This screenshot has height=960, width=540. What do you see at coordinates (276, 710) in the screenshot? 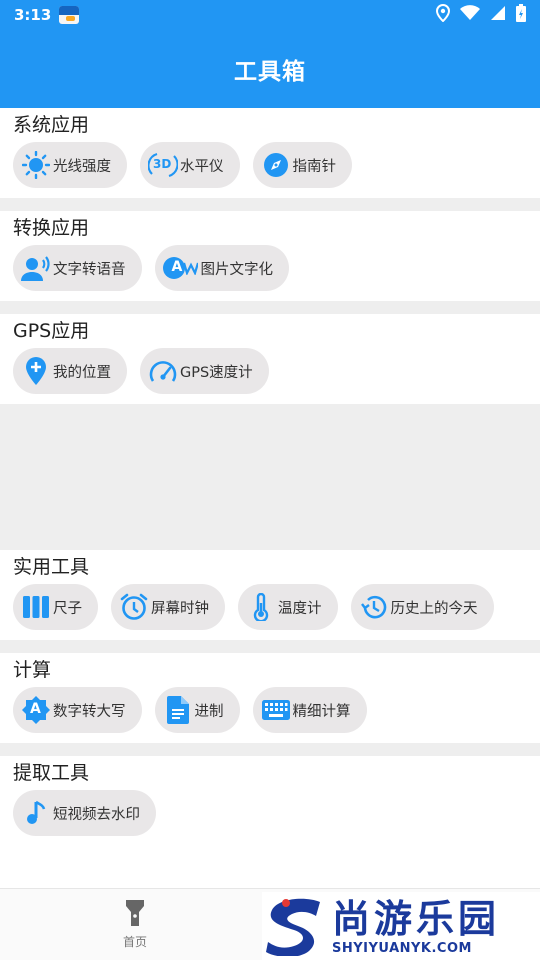
I see `keyboard-icon` at bounding box center [276, 710].